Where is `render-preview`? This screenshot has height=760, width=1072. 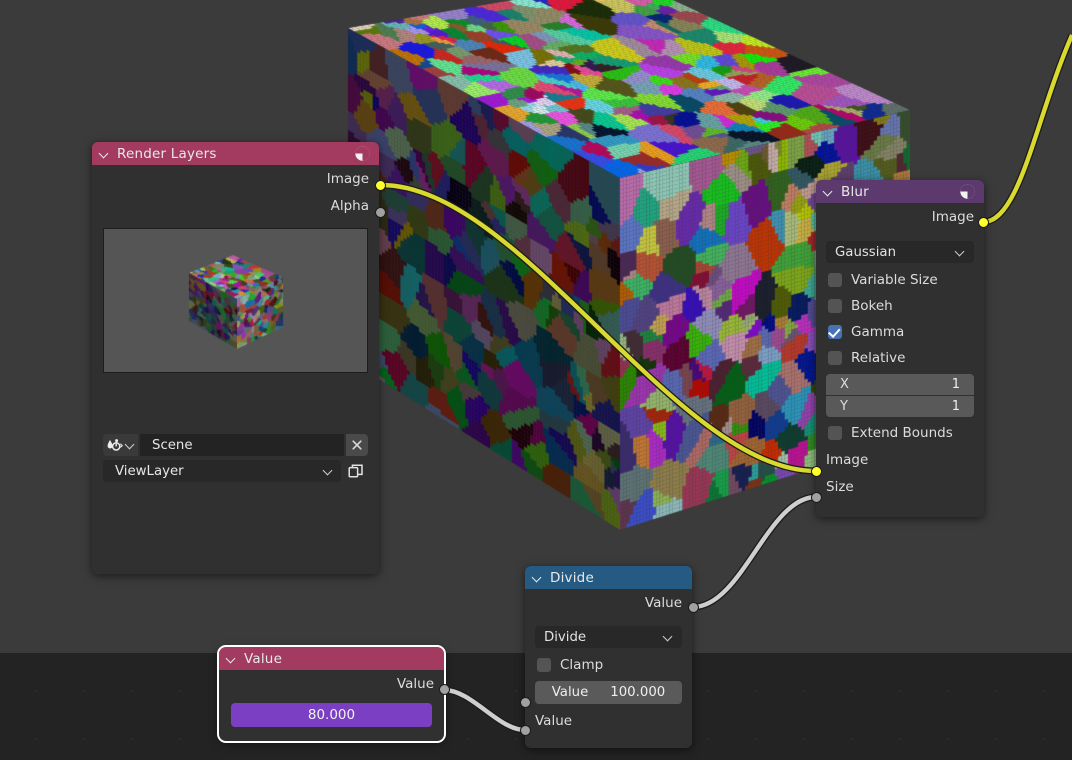
render-preview is located at coordinates (235, 300).